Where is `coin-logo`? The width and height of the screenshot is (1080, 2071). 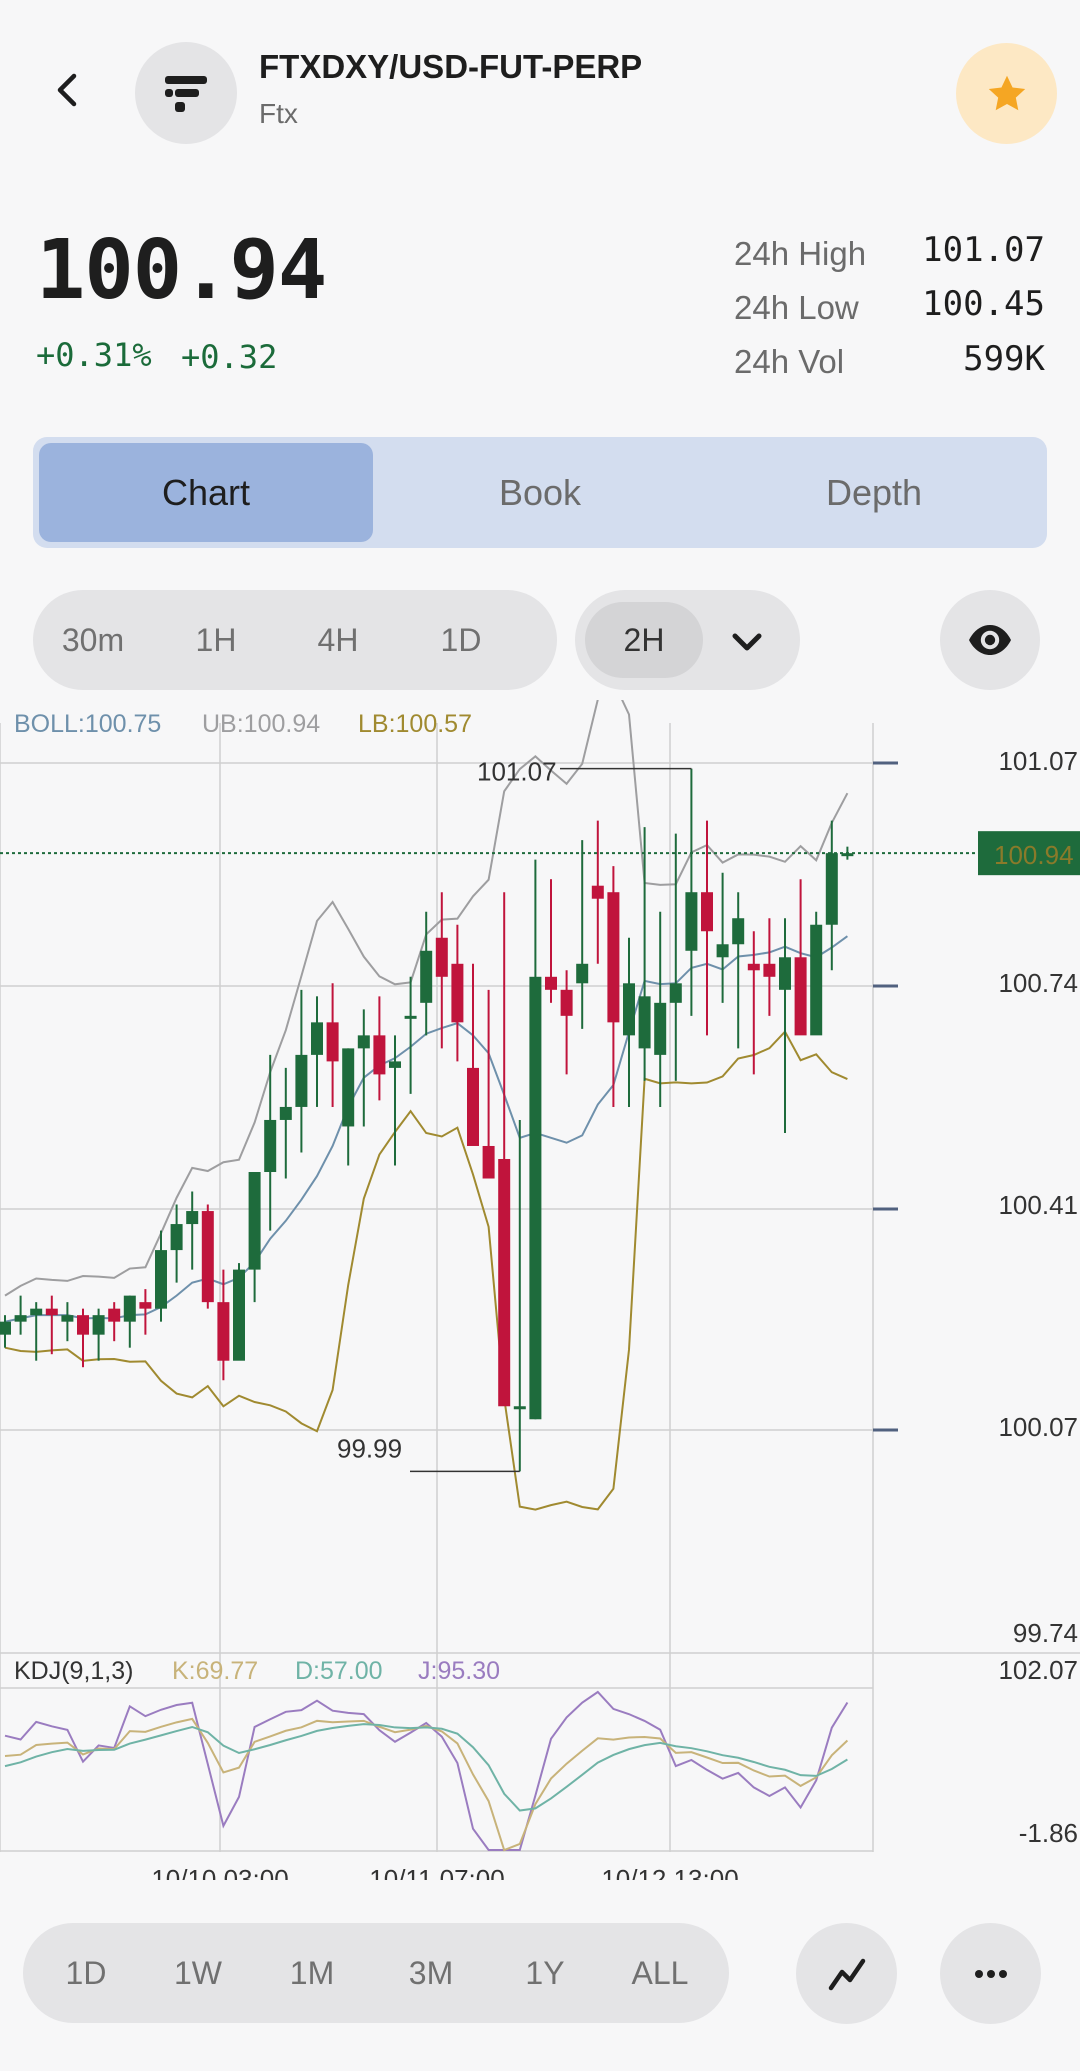
coin-logo is located at coordinates (186, 93).